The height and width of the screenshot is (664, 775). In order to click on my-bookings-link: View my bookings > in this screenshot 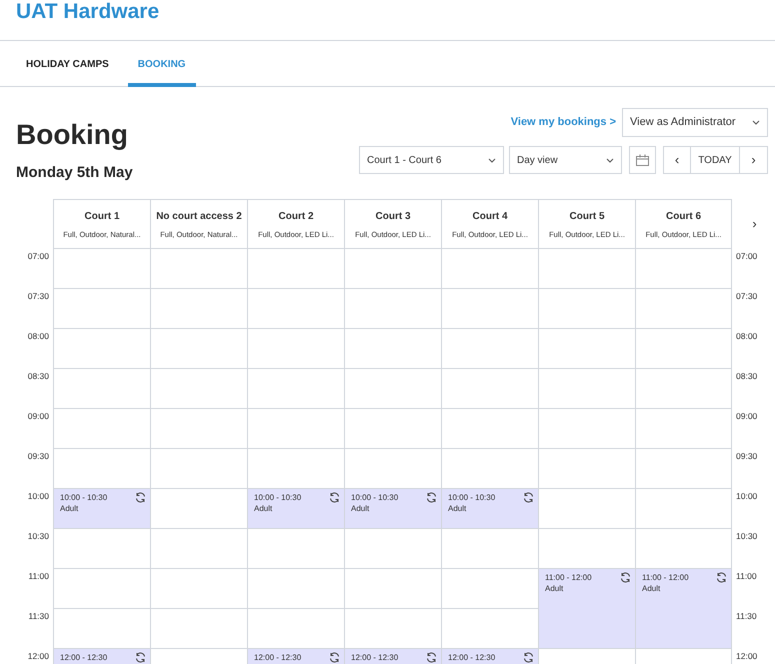, I will do `click(563, 122)`.